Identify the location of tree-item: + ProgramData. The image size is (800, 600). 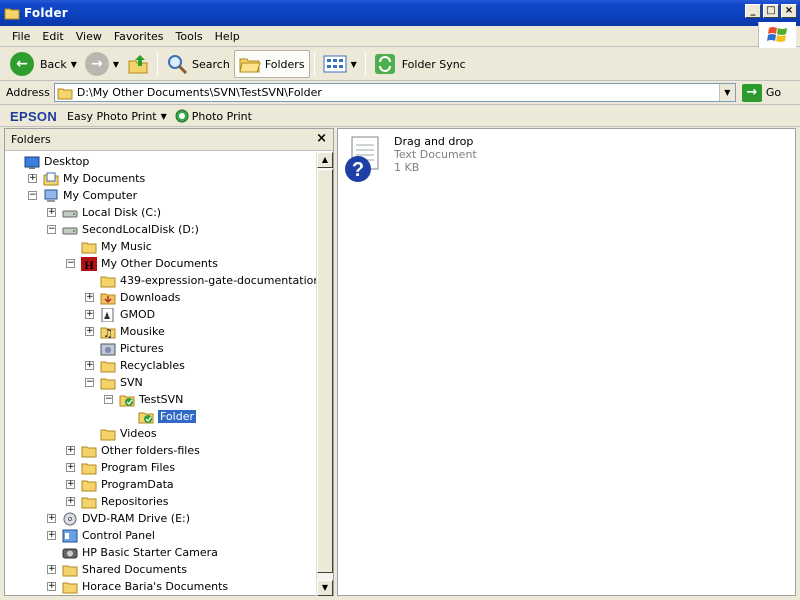
(120, 484).